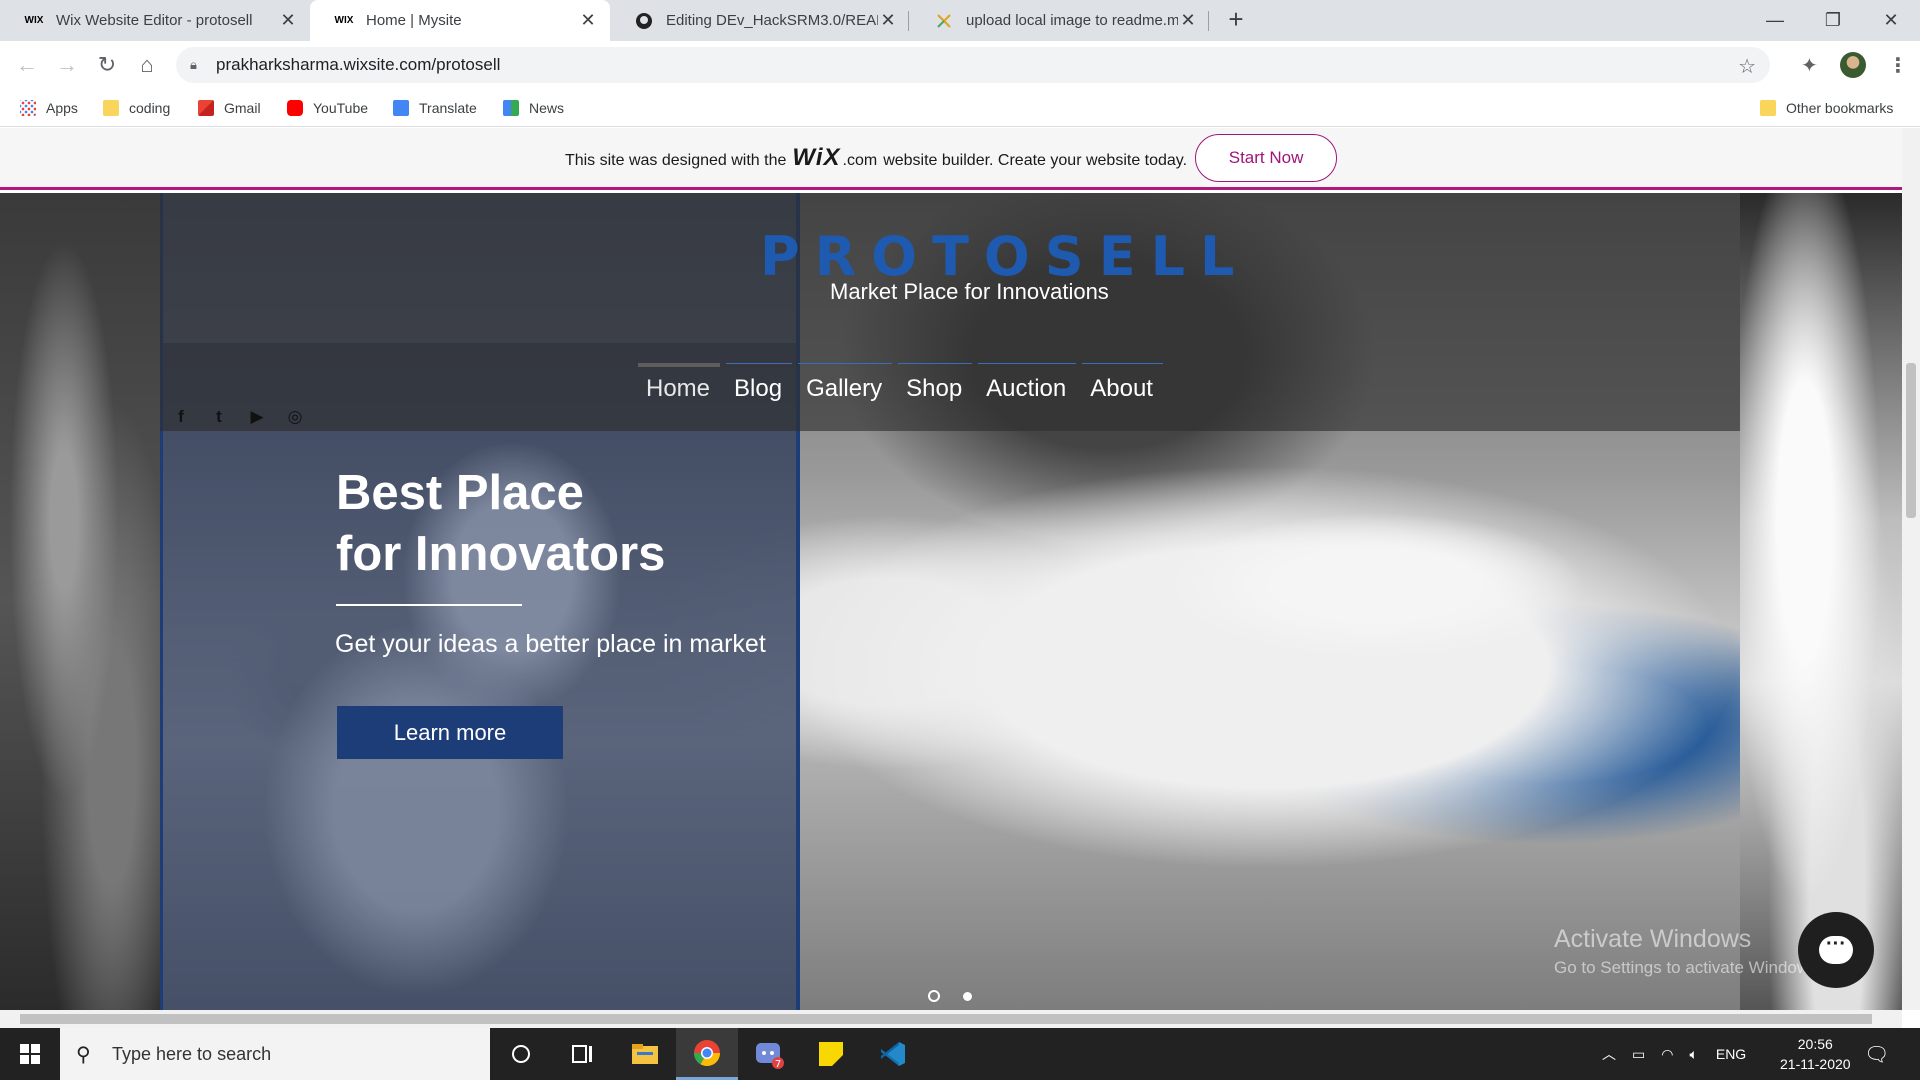 The height and width of the screenshot is (1080, 1920). Describe the element at coordinates (295, 417) in the screenshot. I see `instagram-icon: ◎` at that location.